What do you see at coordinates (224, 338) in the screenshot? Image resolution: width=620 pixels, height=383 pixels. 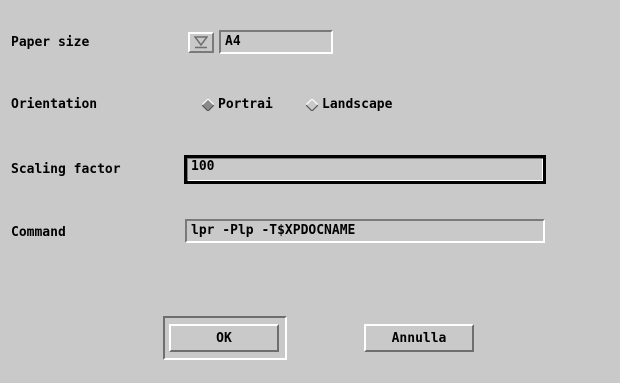 I see `ok-button: OK` at bounding box center [224, 338].